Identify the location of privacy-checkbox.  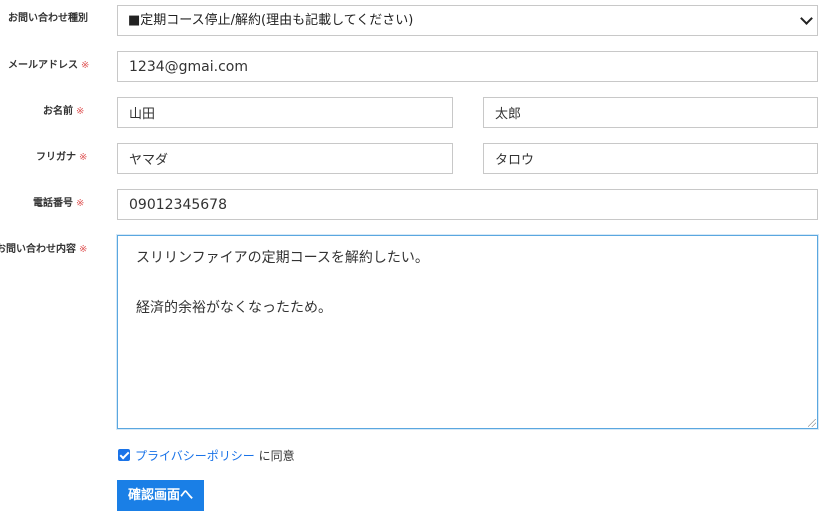
(124, 455).